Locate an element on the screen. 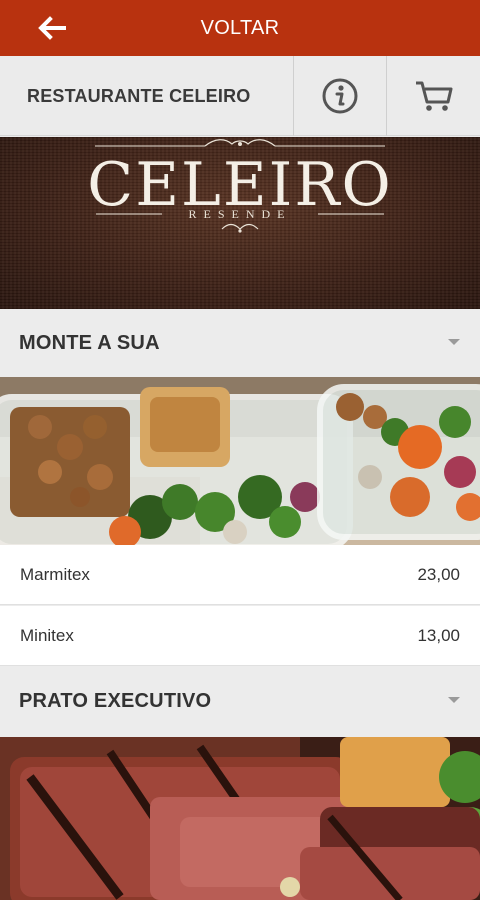  info-icon is located at coordinates (340, 96).